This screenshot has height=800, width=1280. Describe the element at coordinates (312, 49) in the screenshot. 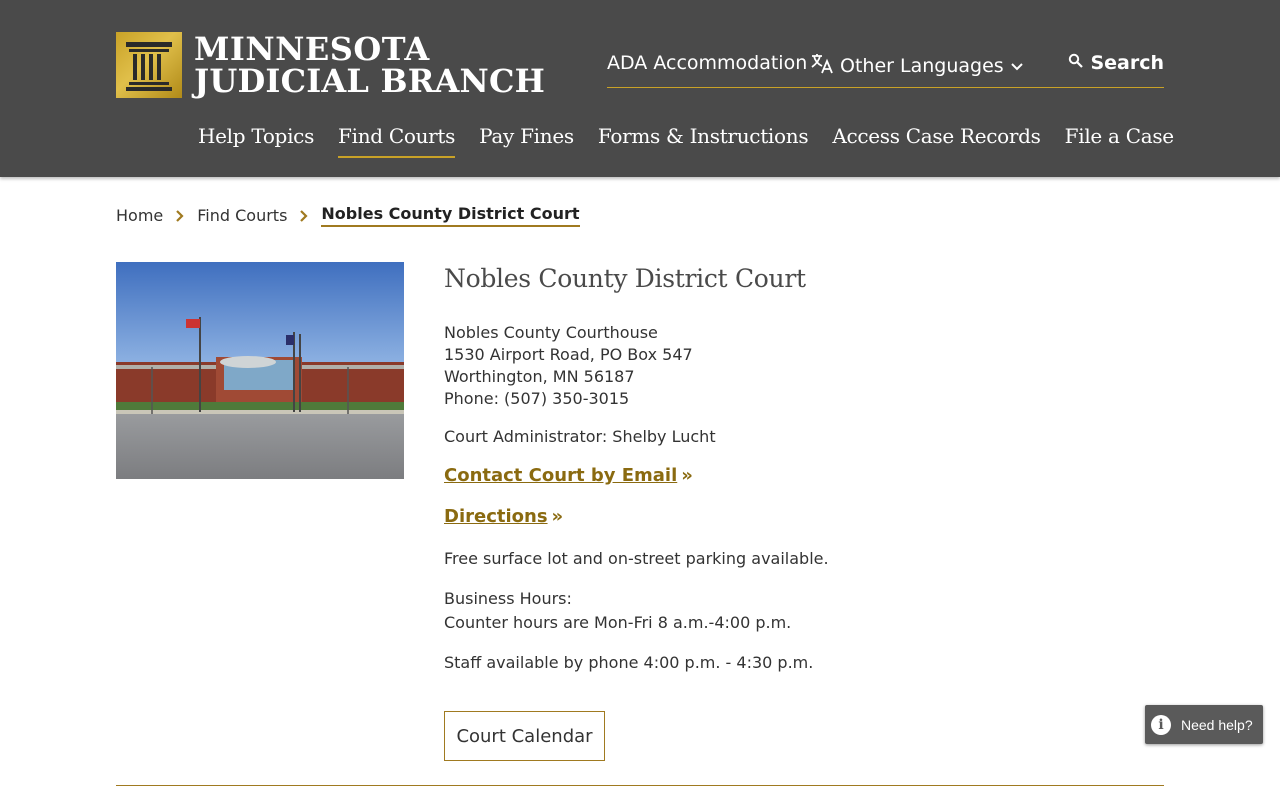

I see `logo-line1: MINNESOTA` at that location.